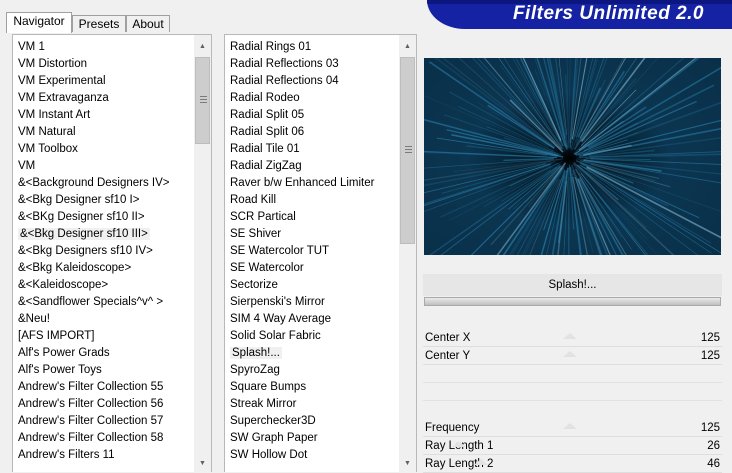  Describe the element at coordinates (103, 183) in the screenshot. I see `category-item: &<Background Designers IV>` at that location.